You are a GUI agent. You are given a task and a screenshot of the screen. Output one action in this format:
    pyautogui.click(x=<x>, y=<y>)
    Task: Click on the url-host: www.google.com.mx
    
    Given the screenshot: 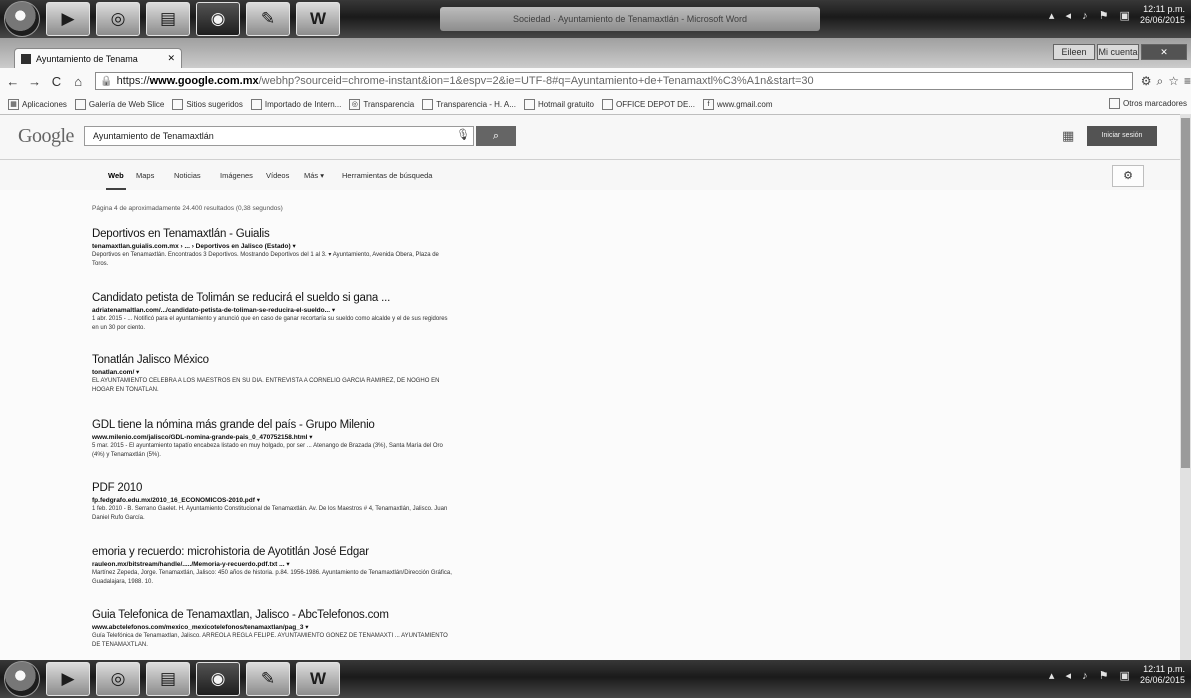 What is the action you would take?
    pyautogui.click(x=204, y=81)
    